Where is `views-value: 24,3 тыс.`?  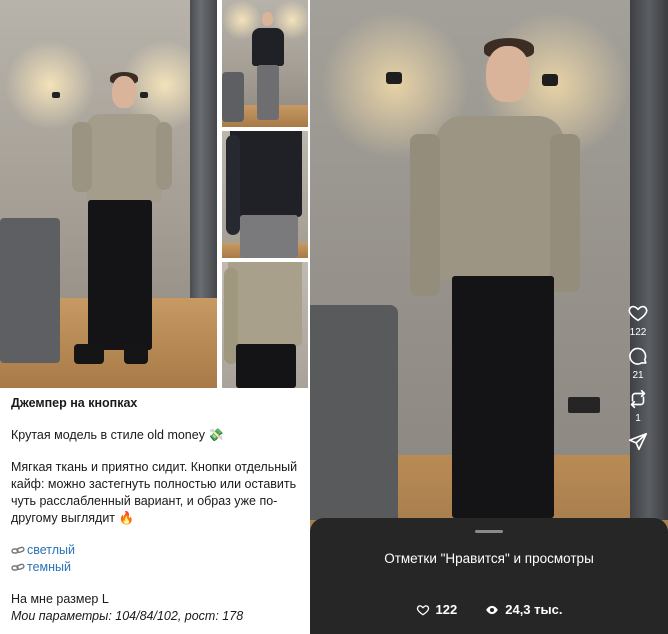
views-value: 24,3 тыс. is located at coordinates (534, 609).